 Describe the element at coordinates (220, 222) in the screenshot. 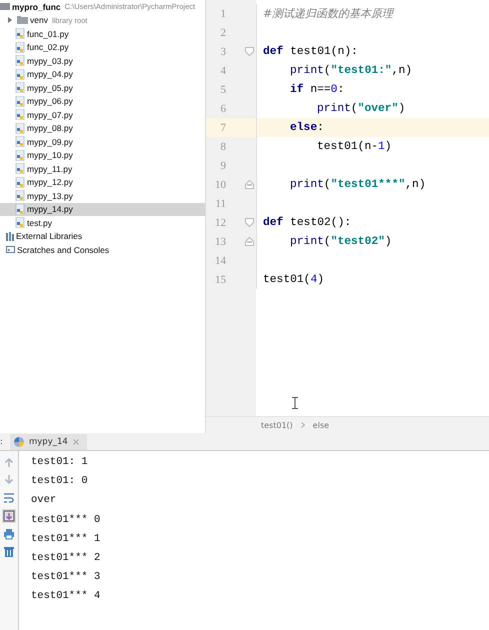

I see `line-number: 12` at that location.